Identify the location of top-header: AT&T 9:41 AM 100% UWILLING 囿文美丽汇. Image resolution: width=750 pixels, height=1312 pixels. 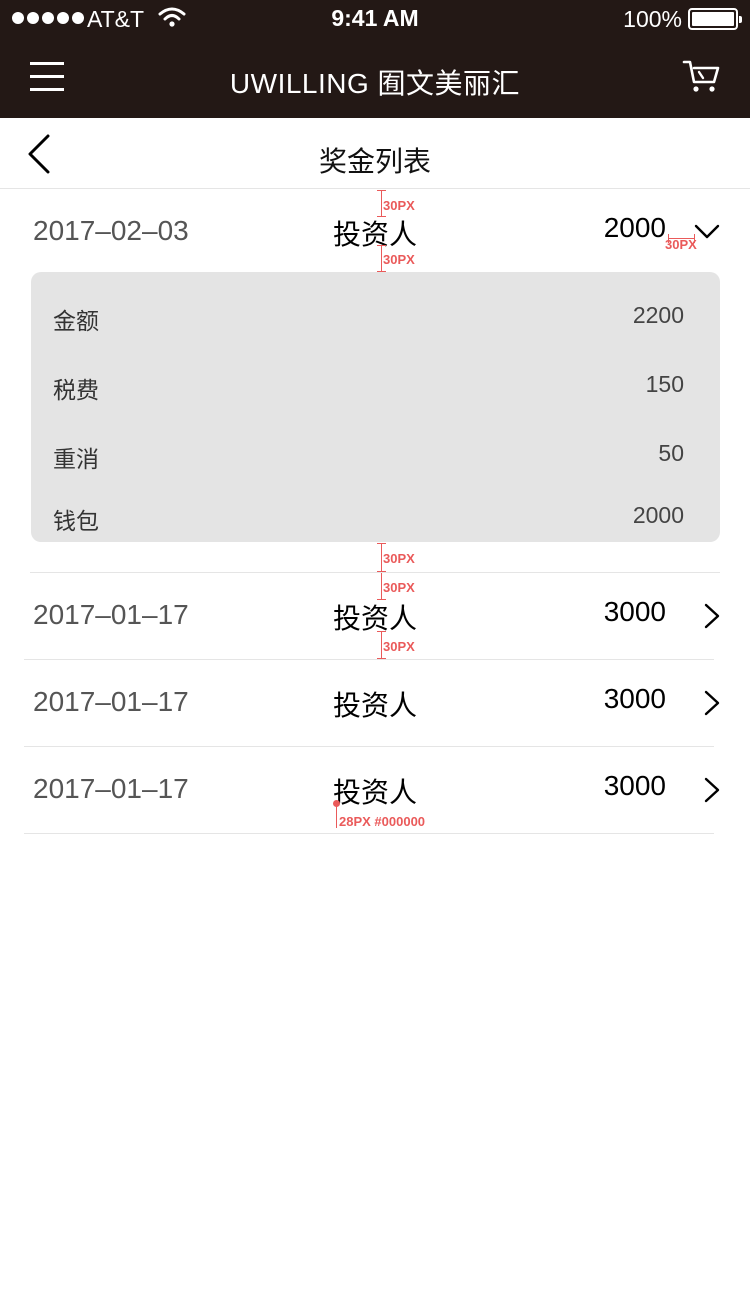
(375, 59).